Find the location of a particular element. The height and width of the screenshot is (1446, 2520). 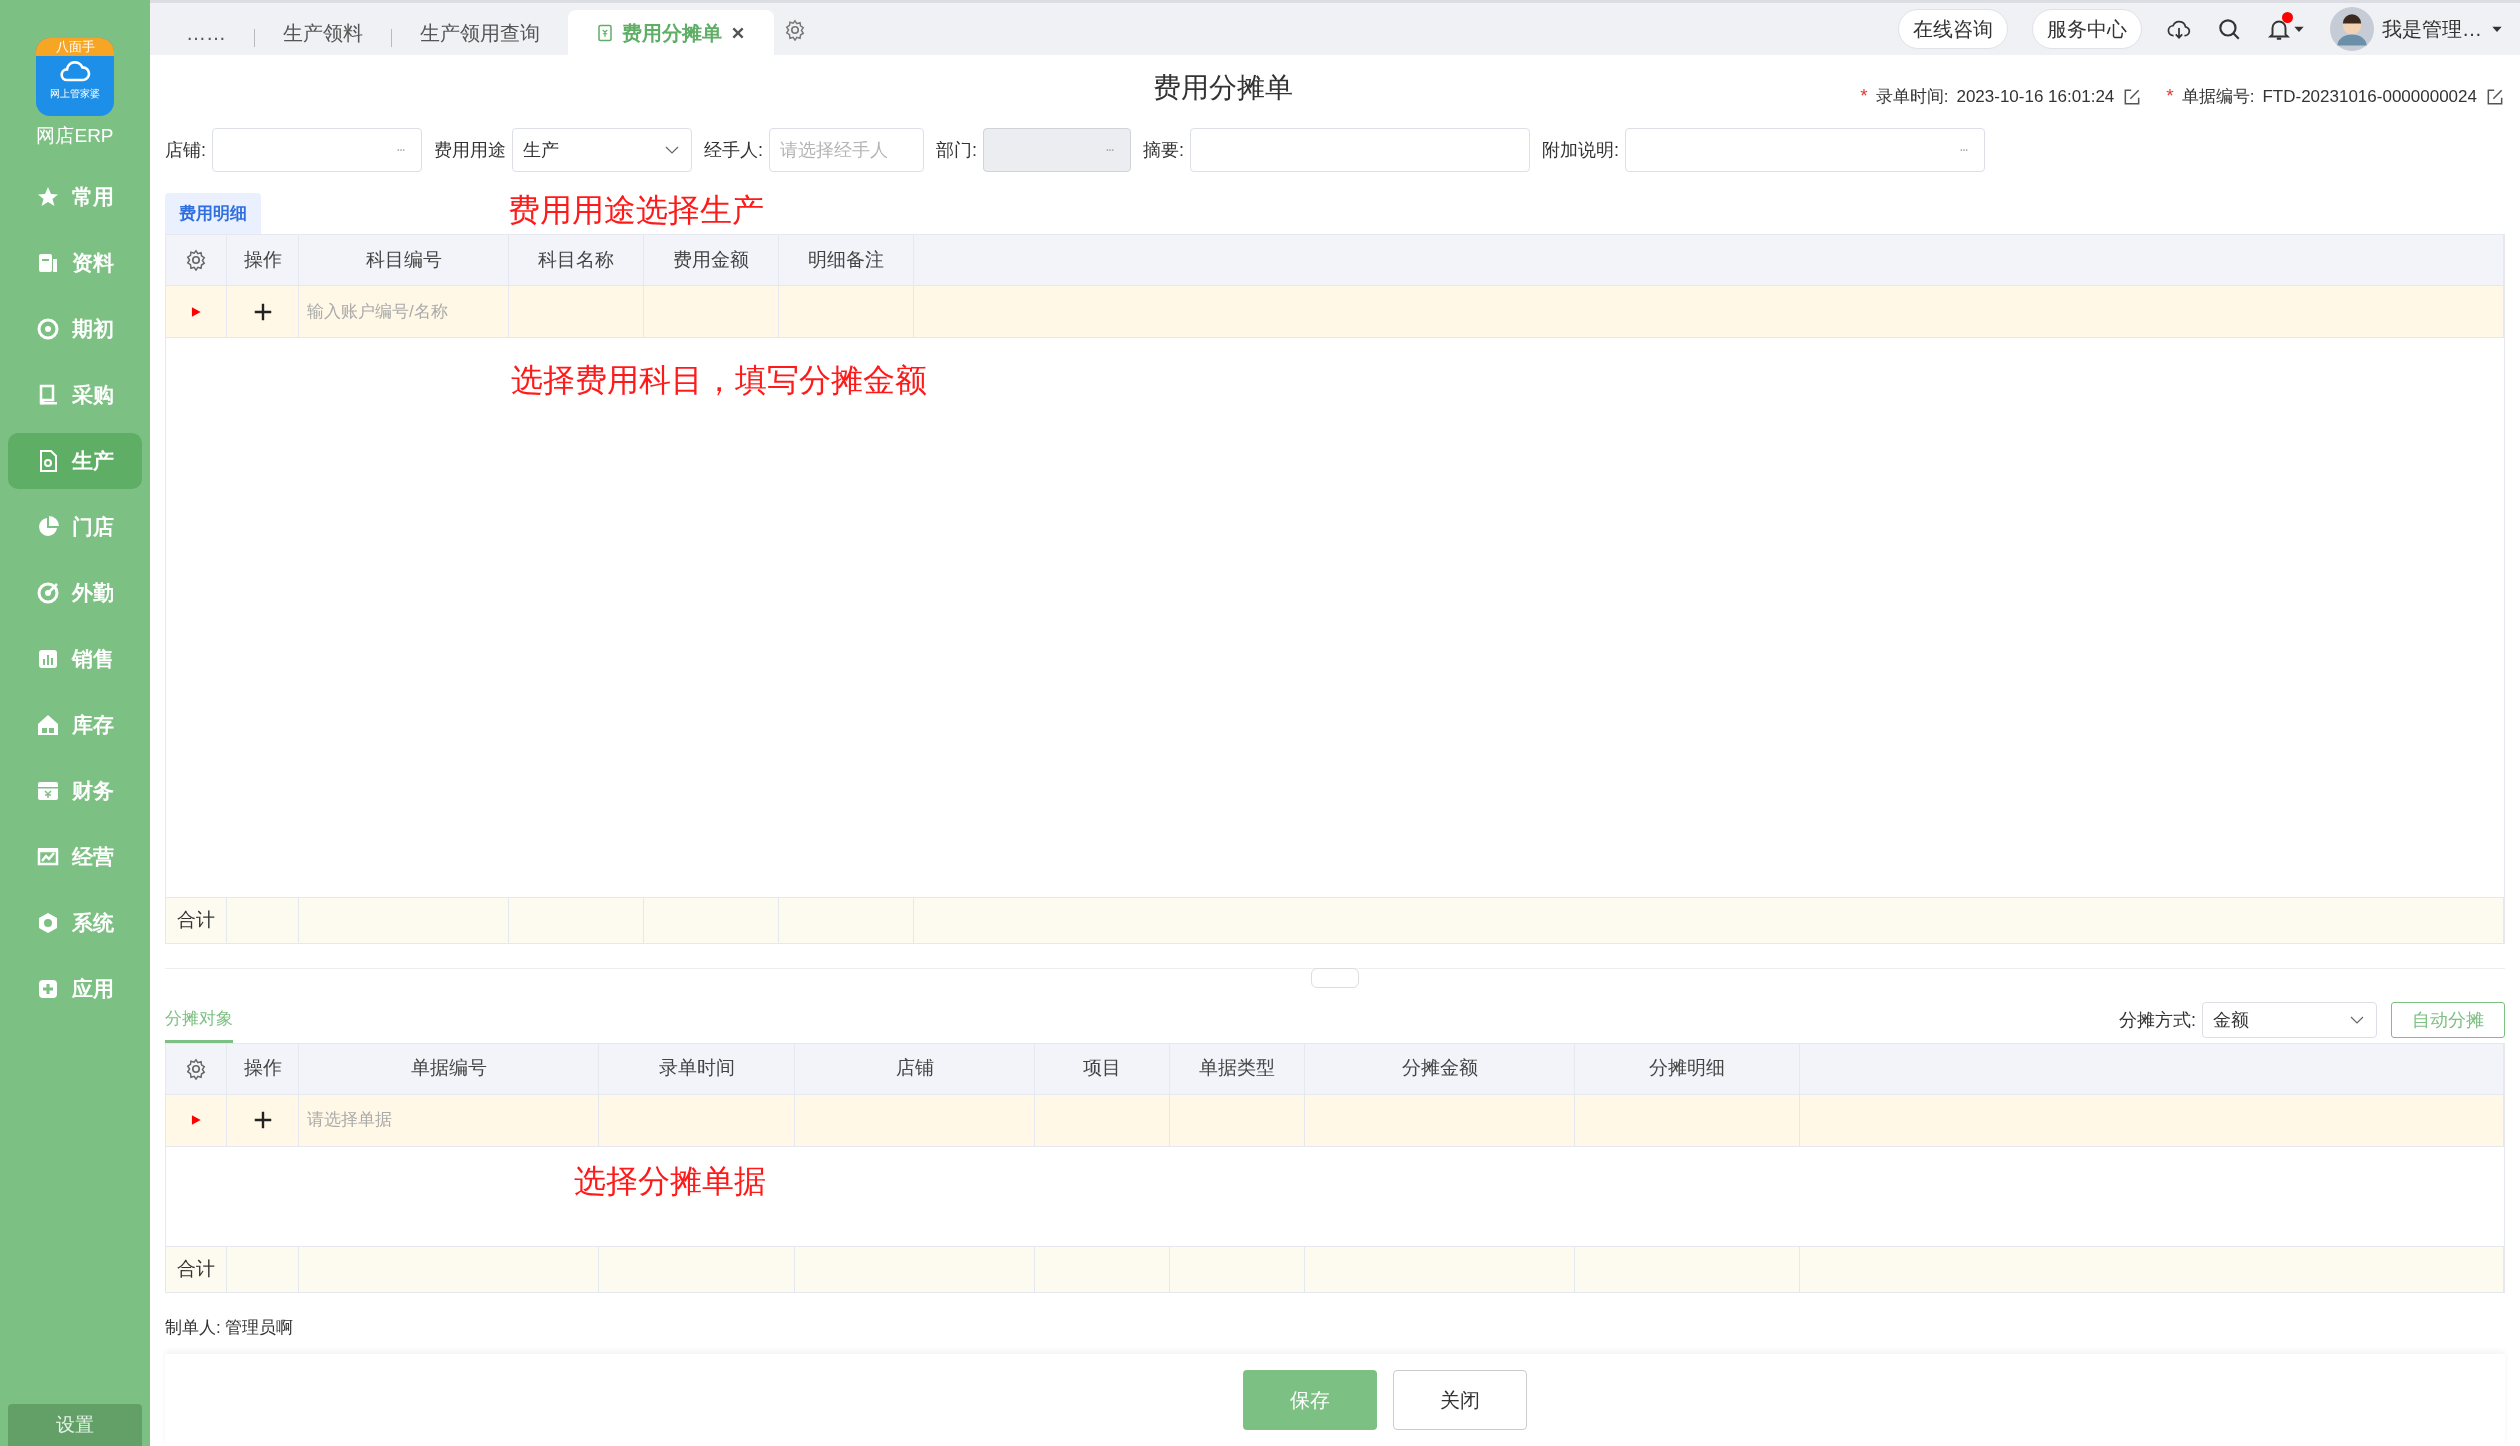

field-label: 附加说明: is located at coordinates (1581, 150).